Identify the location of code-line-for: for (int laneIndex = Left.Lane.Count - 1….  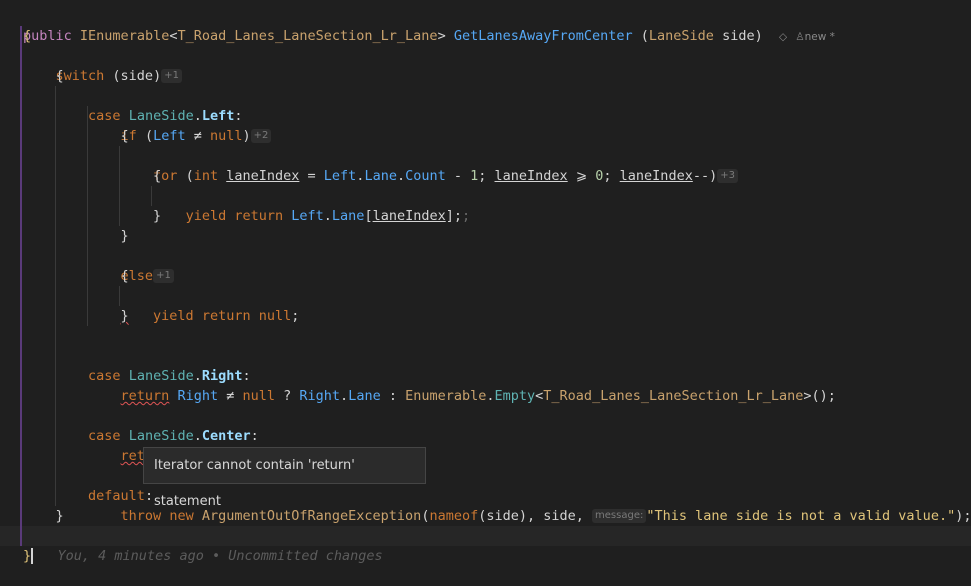
(369, 165).